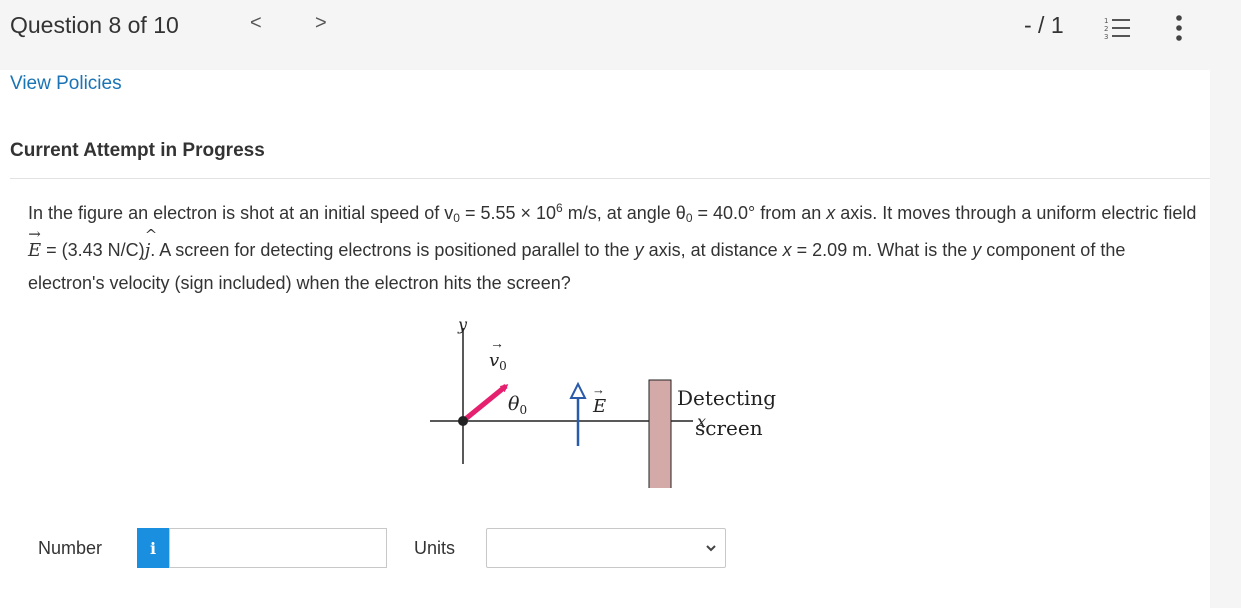 This screenshot has height=608, width=1241. I want to click on number-label: Number, so click(70, 548).